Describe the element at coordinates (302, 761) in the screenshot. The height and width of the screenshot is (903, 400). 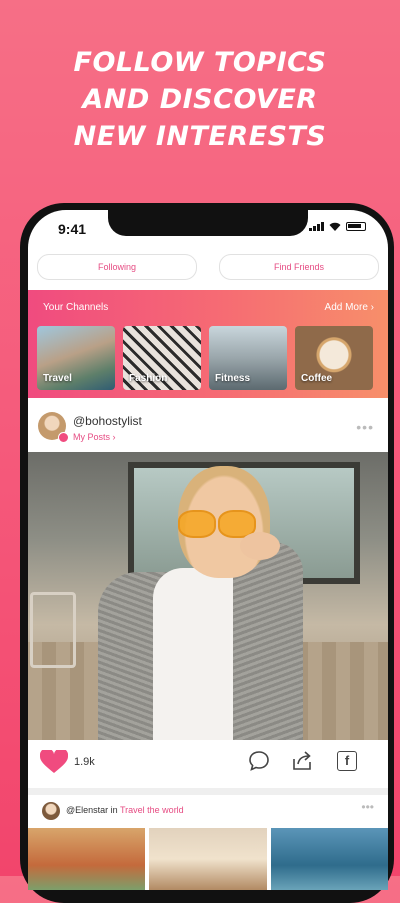
I see `share-icon` at that location.